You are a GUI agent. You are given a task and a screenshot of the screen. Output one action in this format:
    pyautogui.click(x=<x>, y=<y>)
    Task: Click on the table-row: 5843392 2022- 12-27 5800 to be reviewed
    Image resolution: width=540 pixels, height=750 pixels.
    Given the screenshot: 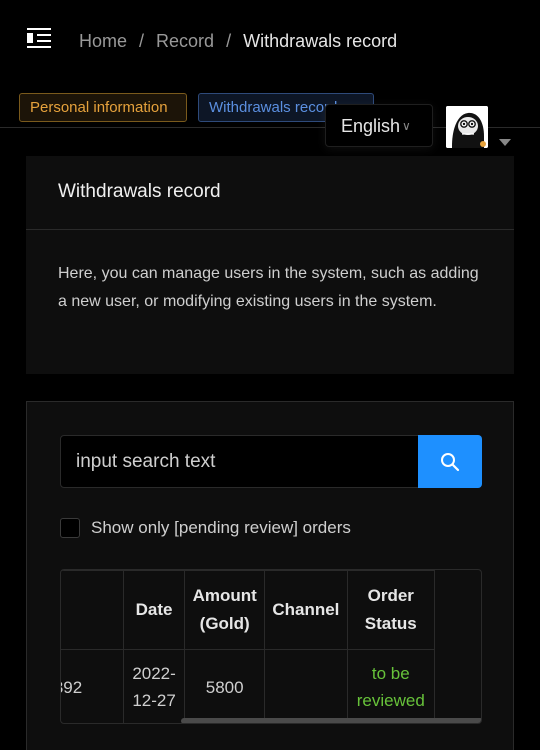 What is the action you would take?
    pyautogui.click(x=248, y=686)
    